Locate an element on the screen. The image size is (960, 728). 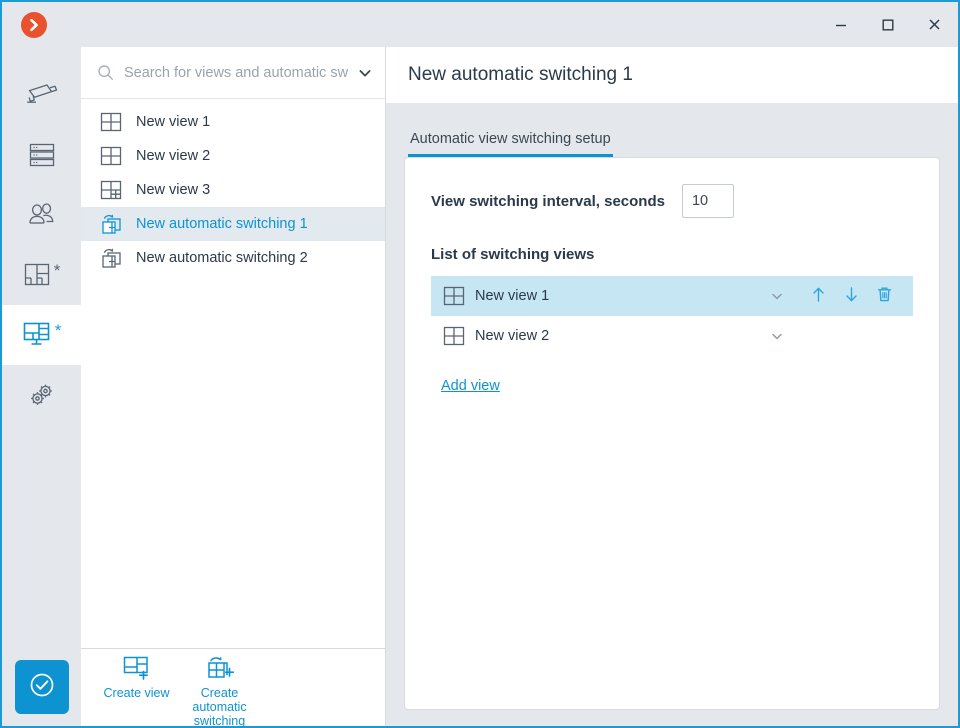
list-item-selected: New automatic switching 1 is located at coordinates (233, 224).